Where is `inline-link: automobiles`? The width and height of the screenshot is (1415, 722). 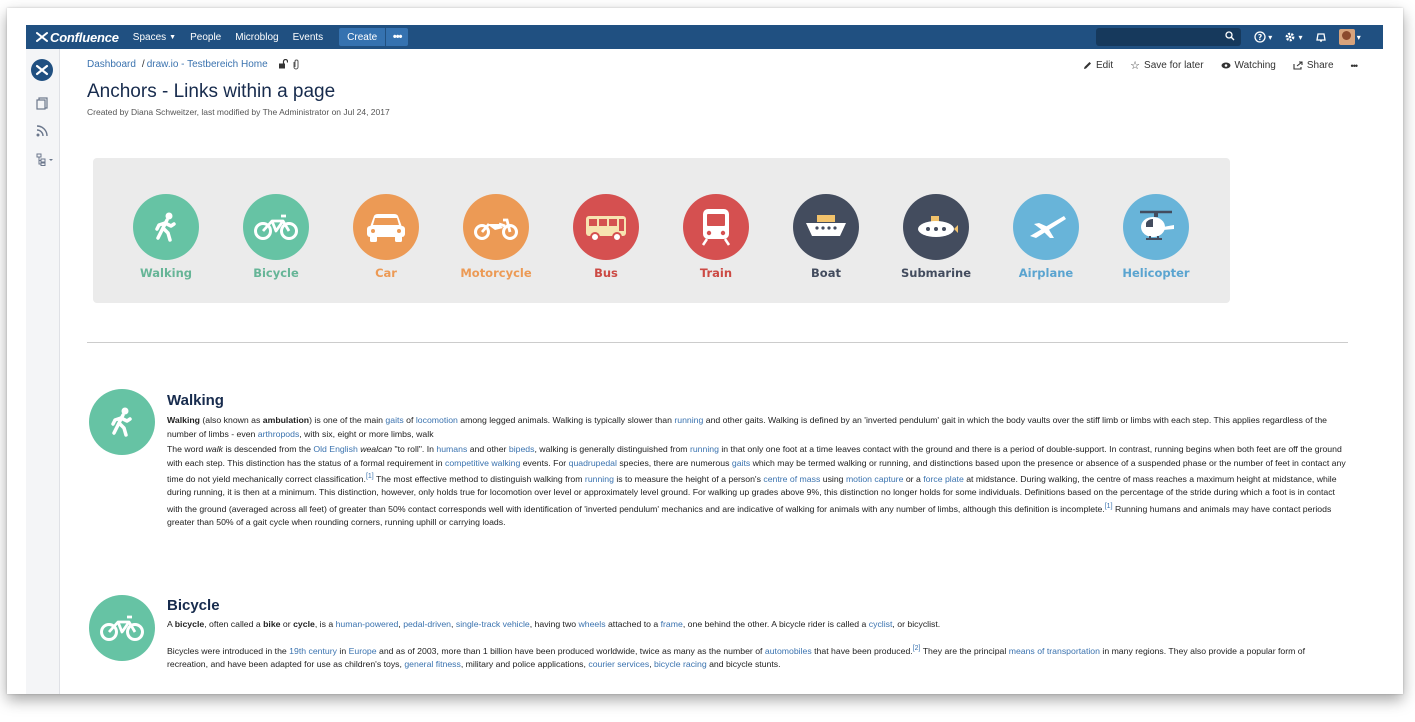
inline-link: automobiles is located at coordinates (788, 651).